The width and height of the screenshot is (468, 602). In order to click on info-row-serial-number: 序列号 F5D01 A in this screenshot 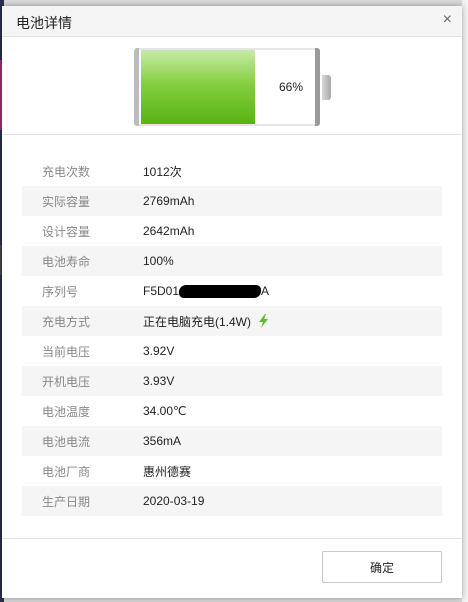, I will do `click(232, 291)`.